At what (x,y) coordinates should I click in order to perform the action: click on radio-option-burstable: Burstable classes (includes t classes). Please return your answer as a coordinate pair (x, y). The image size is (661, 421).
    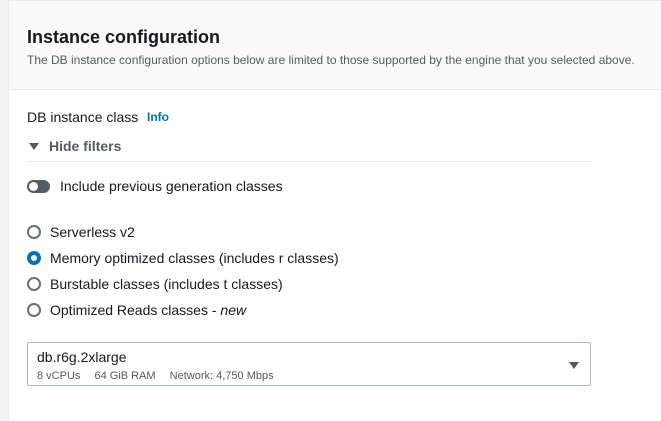
    Looking at the image, I should click on (183, 284).